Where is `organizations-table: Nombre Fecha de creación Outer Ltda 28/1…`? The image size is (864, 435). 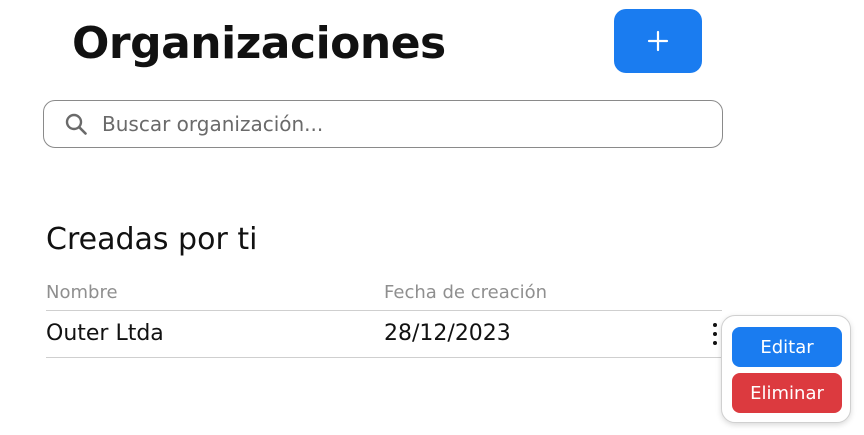
organizations-table: Nombre Fecha de creación Outer Ltda 28/1… is located at coordinates (384, 317).